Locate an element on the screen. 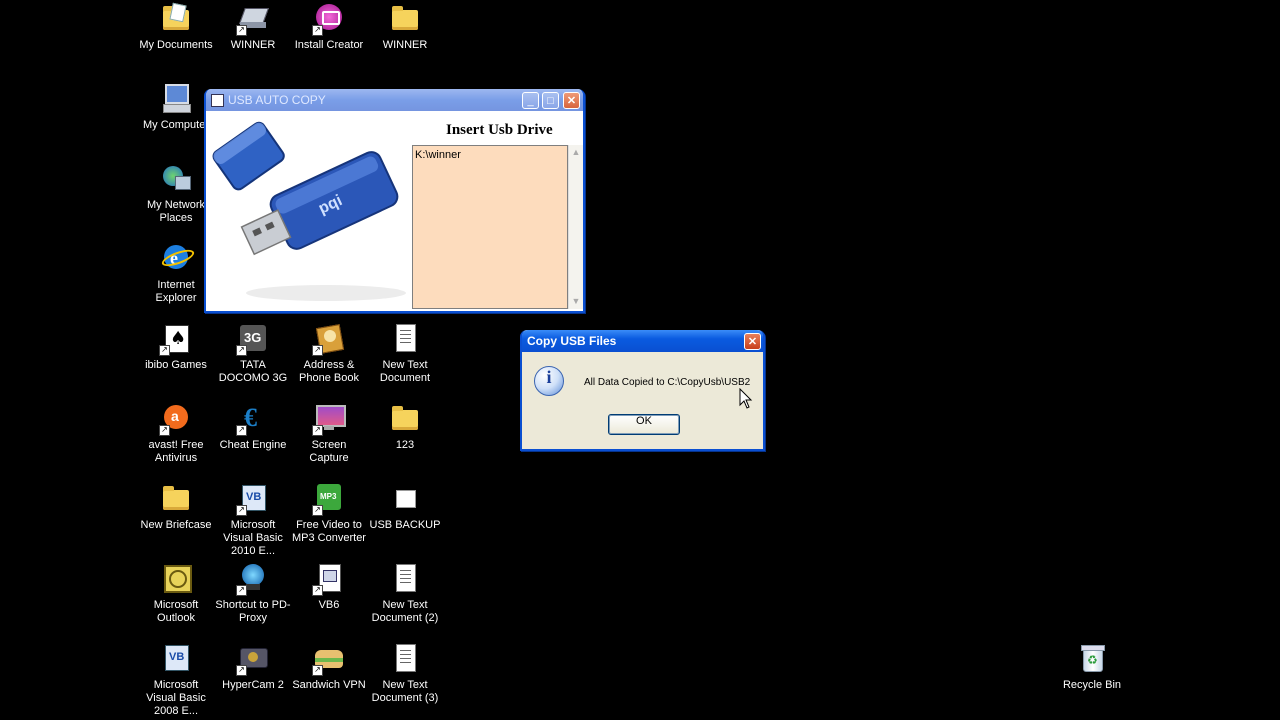 This screenshot has width=1280, height=720. desktop-icon-cheat-engine: € ↗ Cheat Engine is located at coordinates (253, 427).